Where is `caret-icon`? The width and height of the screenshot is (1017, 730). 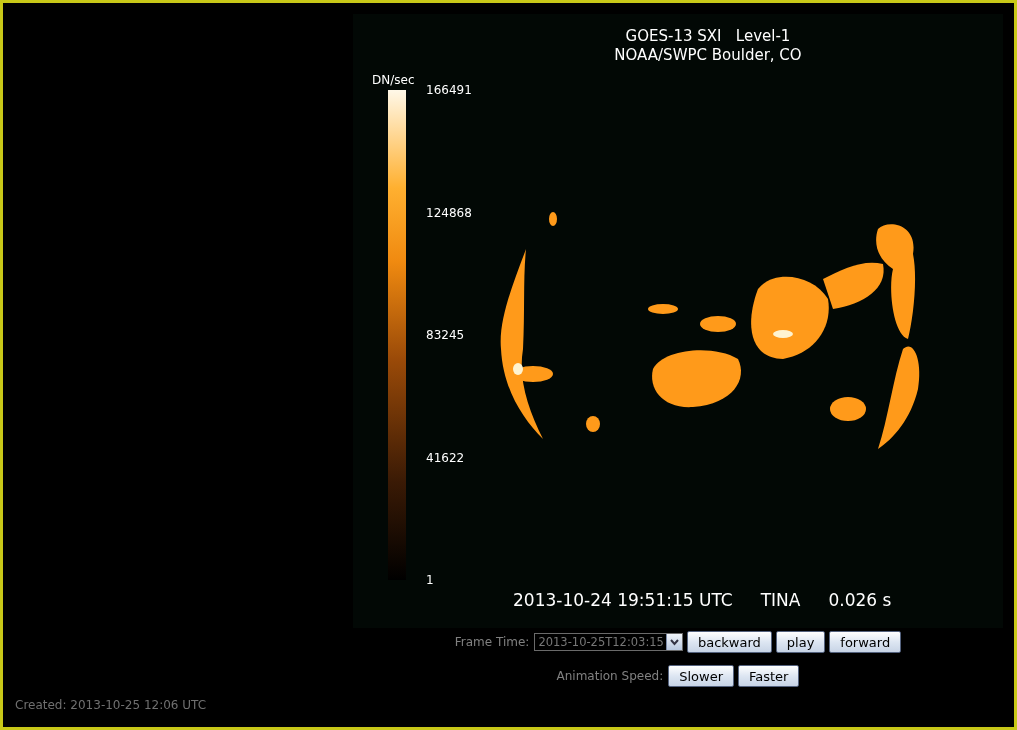 caret-icon is located at coordinates (673, 642).